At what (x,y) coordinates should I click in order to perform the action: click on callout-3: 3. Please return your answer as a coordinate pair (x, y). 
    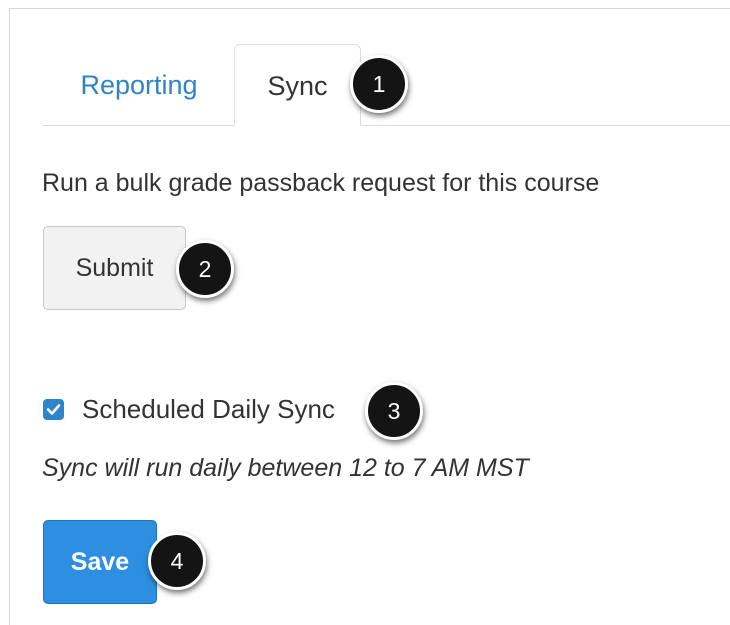
    Looking at the image, I should click on (394, 411).